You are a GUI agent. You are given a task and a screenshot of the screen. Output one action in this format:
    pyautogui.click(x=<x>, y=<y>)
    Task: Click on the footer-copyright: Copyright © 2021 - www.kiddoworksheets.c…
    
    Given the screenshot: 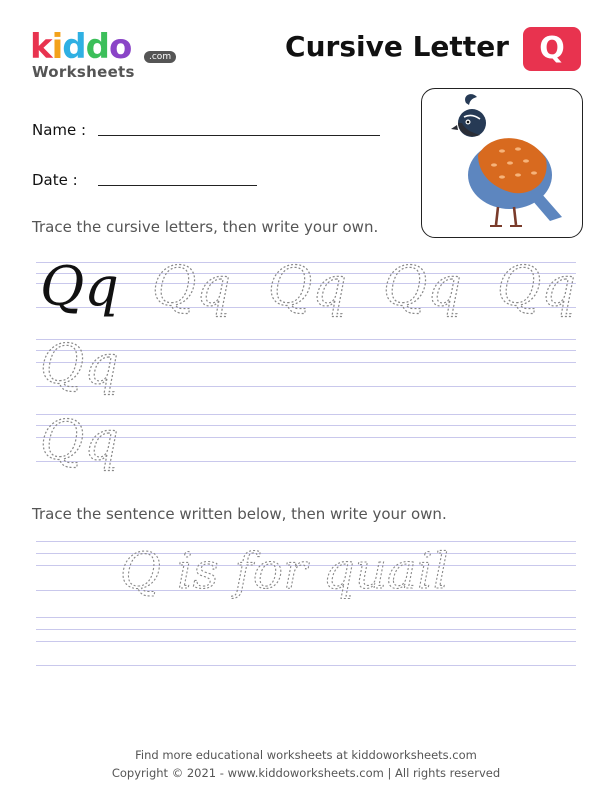 What is the action you would take?
    pyautogui.click(x=306, y=773)
    